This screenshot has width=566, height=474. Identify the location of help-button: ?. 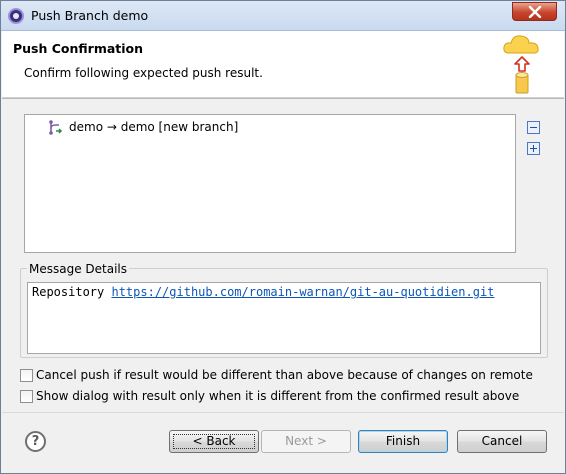
(35, 441).